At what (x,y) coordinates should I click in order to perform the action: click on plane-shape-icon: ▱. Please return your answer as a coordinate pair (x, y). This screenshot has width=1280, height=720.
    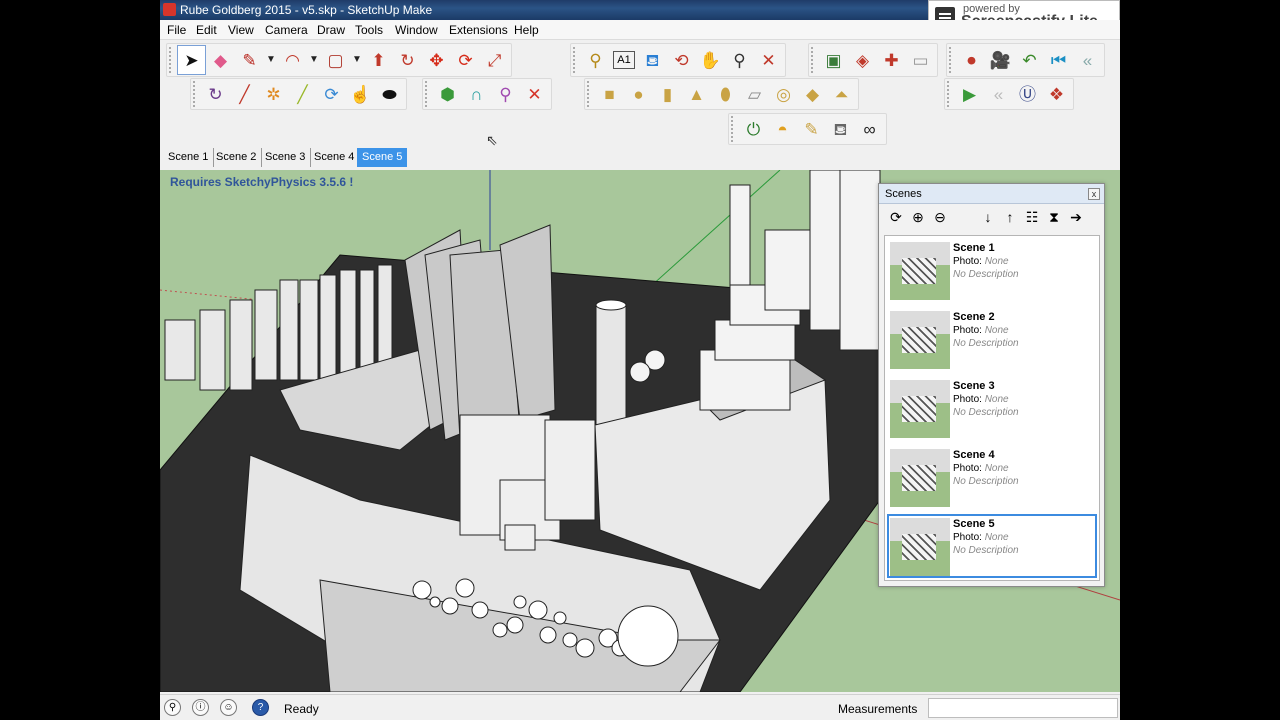
    Looking at the image, I should click on (754, 94).